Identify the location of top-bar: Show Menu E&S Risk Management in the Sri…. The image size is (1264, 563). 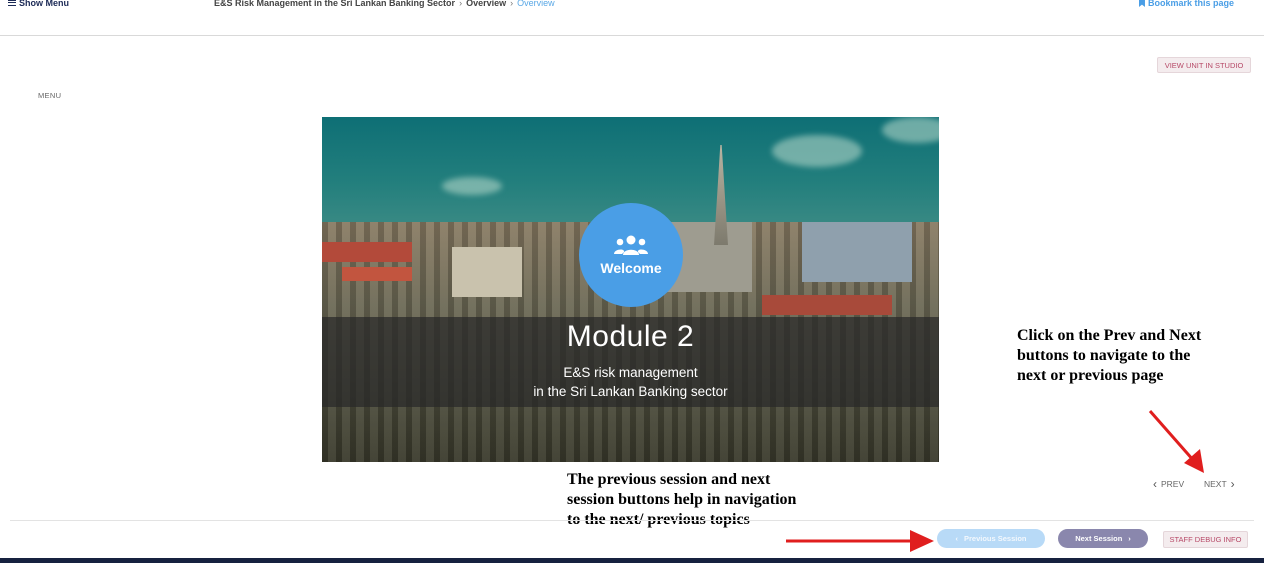
(632, 18).